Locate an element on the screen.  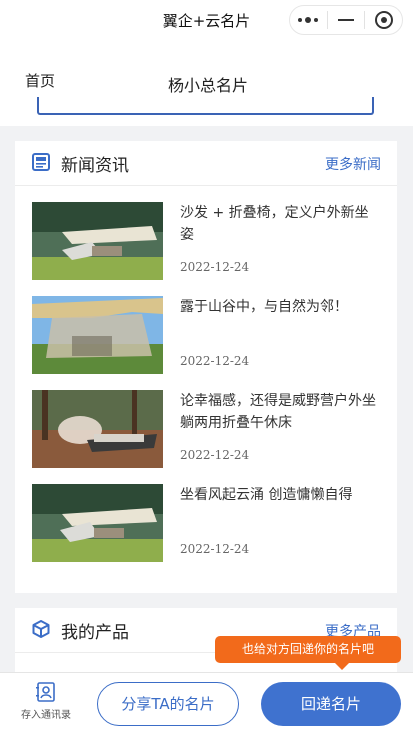
news-title: 坐看风起云涌 创造慵懒自得 is located at coordinates (266, 495).